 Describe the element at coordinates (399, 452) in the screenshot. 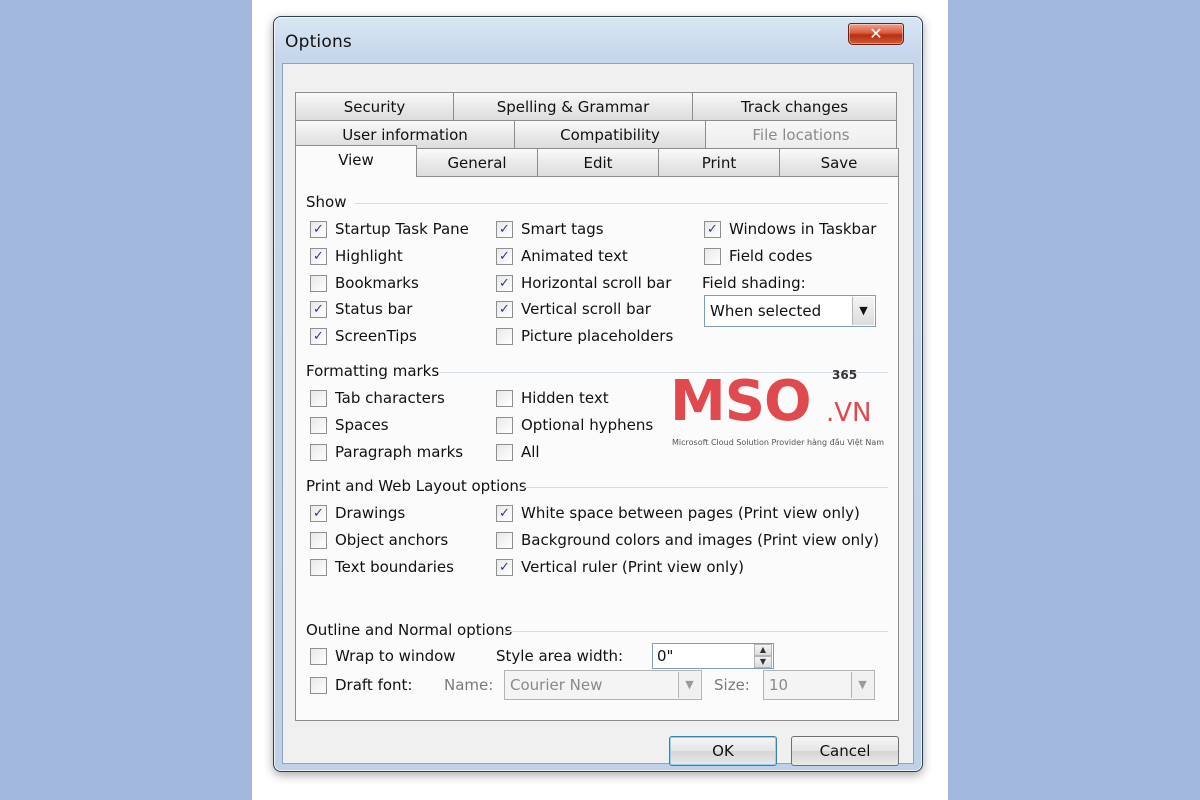

I see `checkbox-label: Paragraph marks` at that location.